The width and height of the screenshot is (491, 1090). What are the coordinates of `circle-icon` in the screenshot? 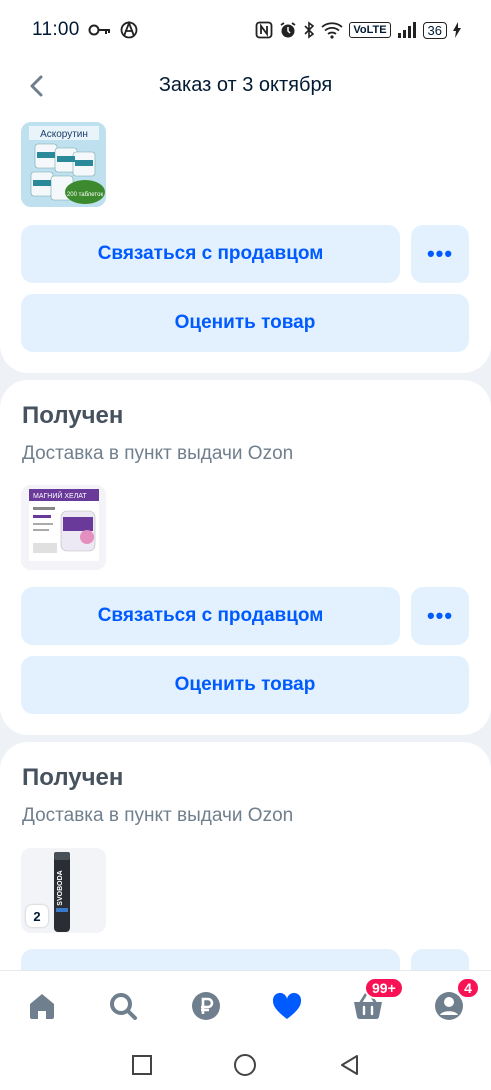 It's located at (245, 1065).